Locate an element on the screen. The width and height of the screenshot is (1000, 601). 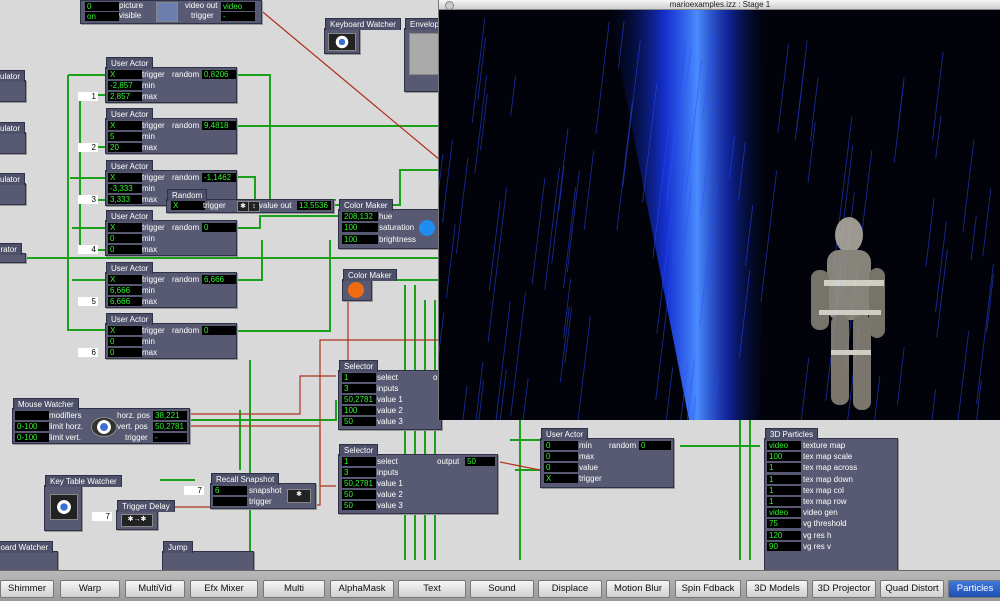
random-value: 0,8206 is located at coordinates (219, 74).